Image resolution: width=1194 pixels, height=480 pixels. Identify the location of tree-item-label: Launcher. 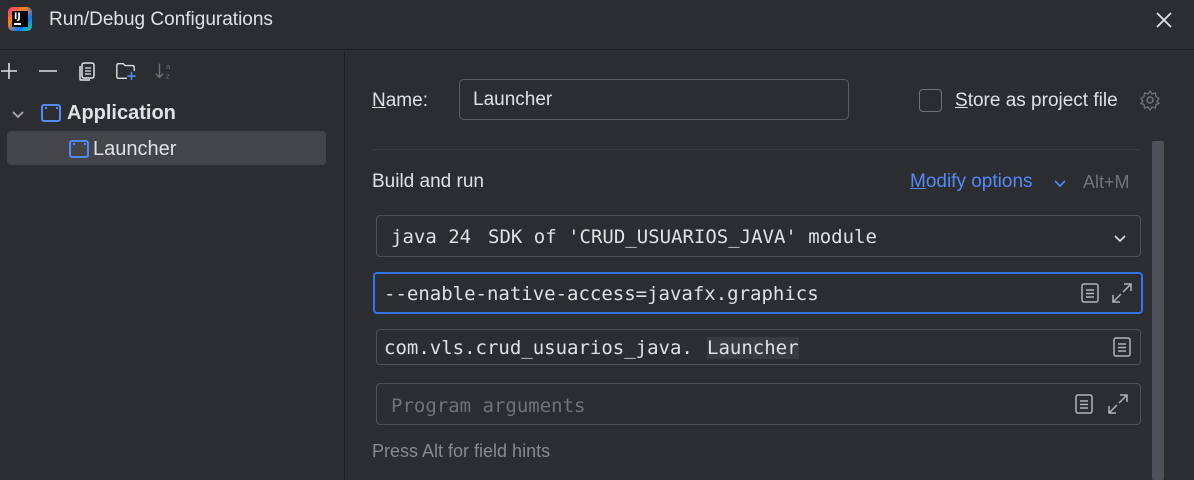
(135, 149).